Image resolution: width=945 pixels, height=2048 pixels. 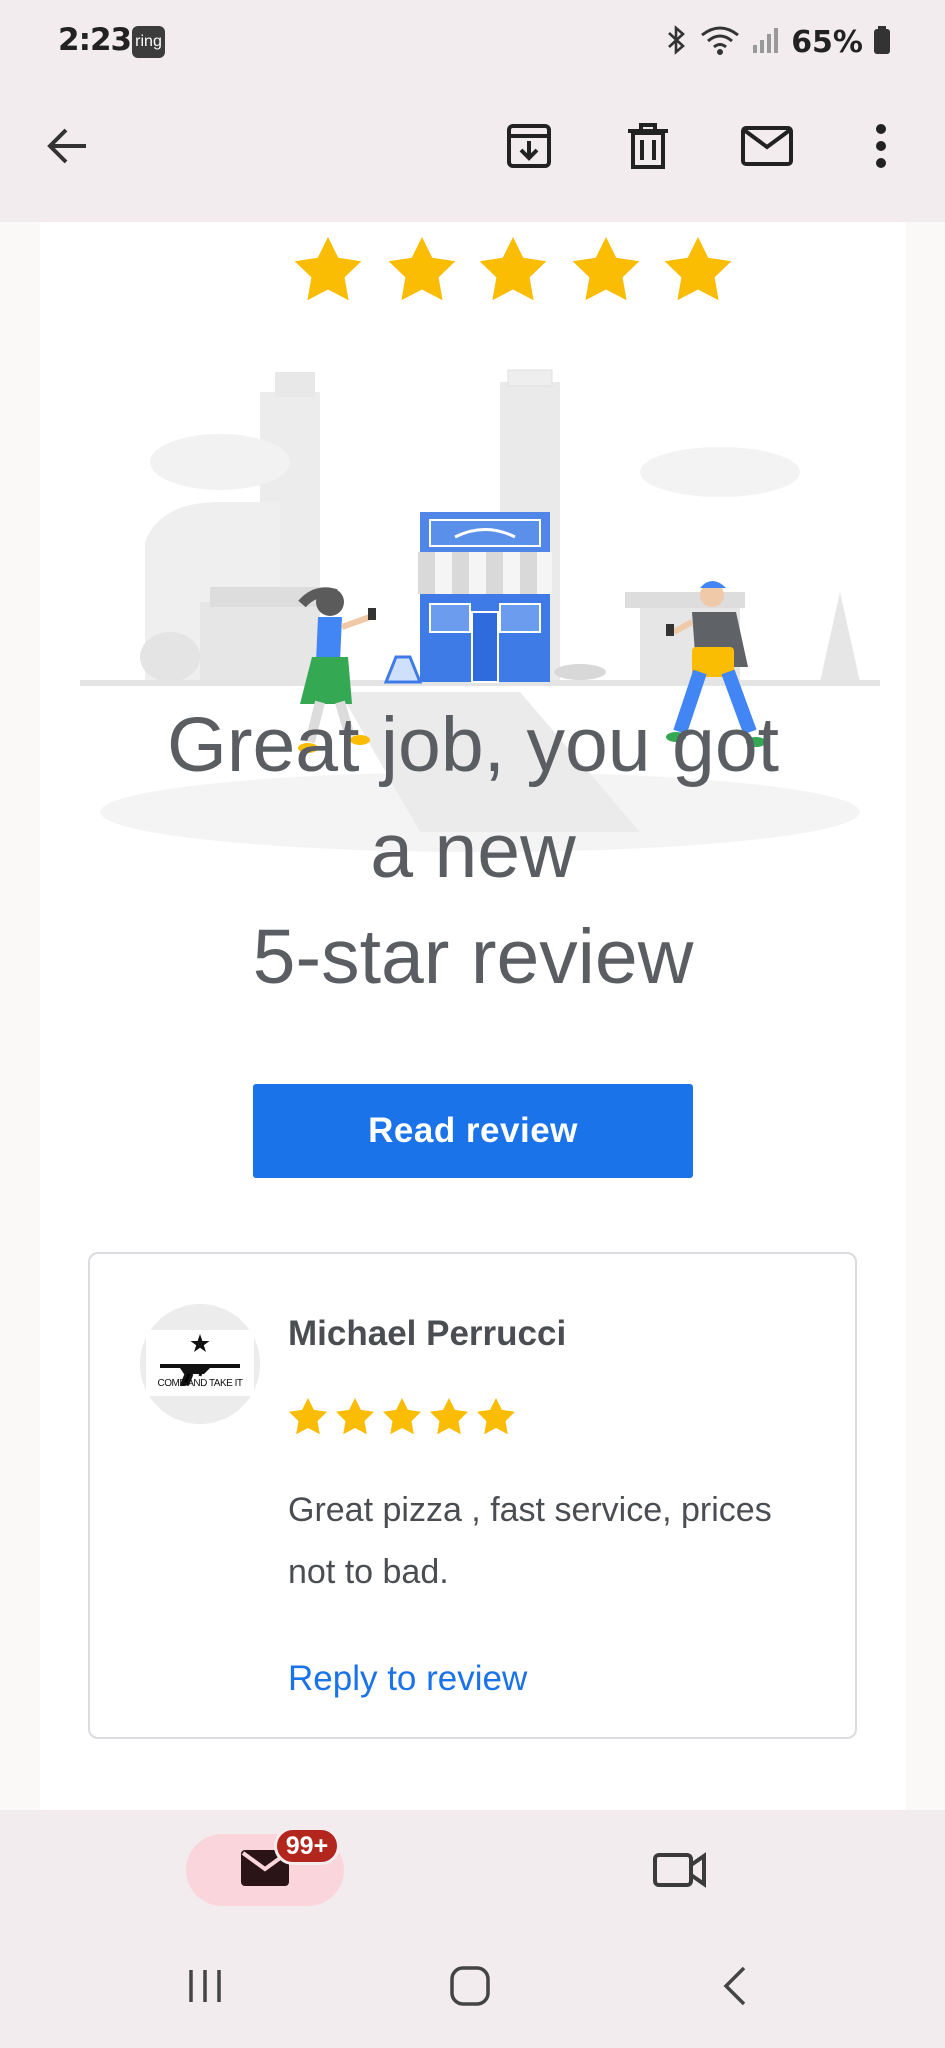 I want to click on headline-line: a new, so click(x=473, y=851).